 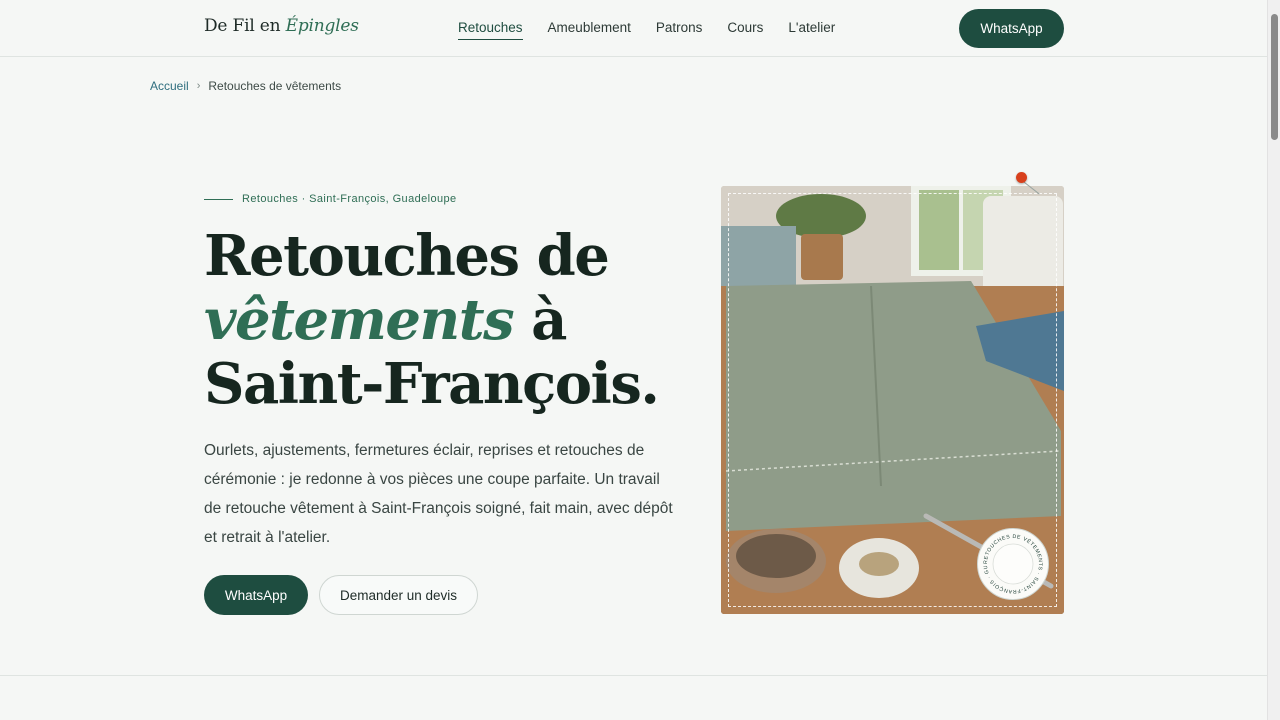 I want to click on hero-whatsapp-button: WhatsApp, so click(x=256, y=595).